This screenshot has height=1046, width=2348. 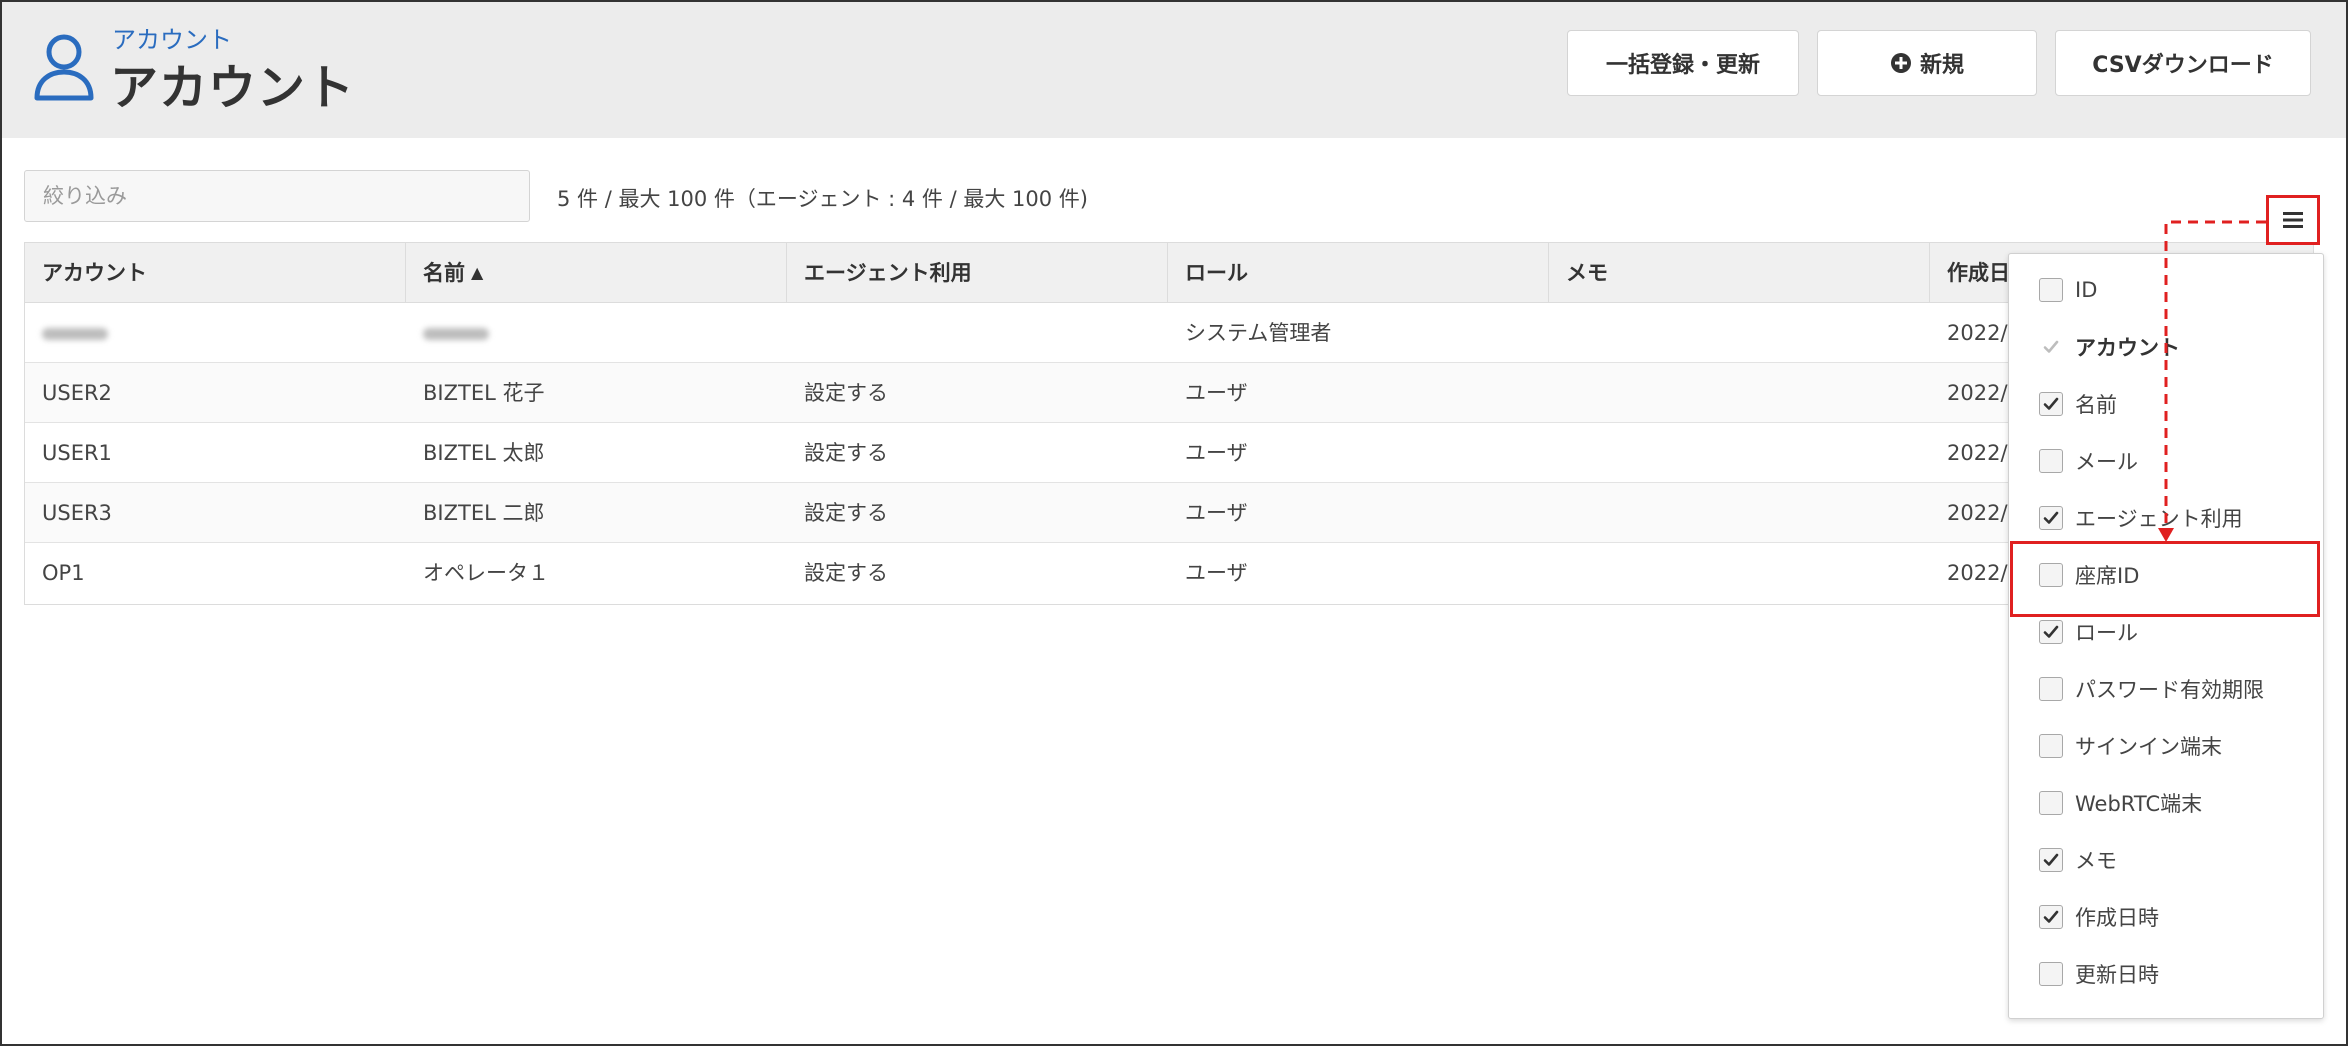 I want to click on column-header-role: ロール, so click(x=1358, y=273).